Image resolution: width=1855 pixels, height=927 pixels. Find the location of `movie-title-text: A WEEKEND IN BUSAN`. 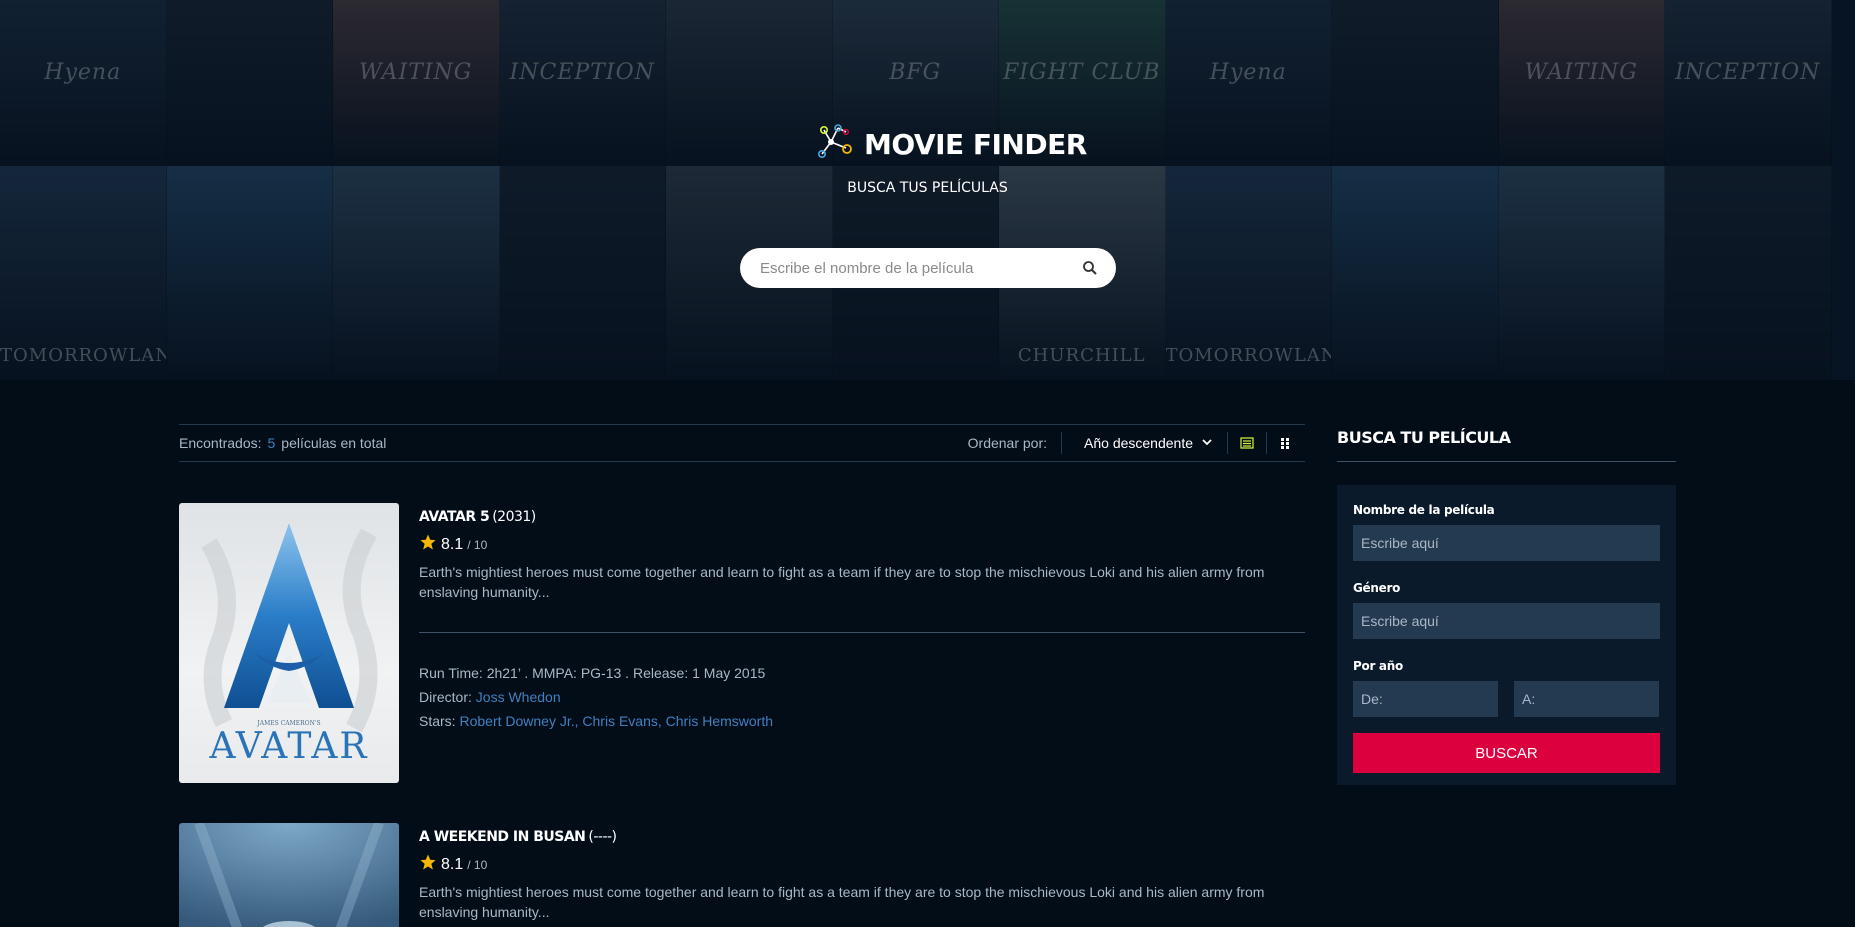

movie-title-text: A WEEKEND IN BUSAN is located at coordinates (502, 837).